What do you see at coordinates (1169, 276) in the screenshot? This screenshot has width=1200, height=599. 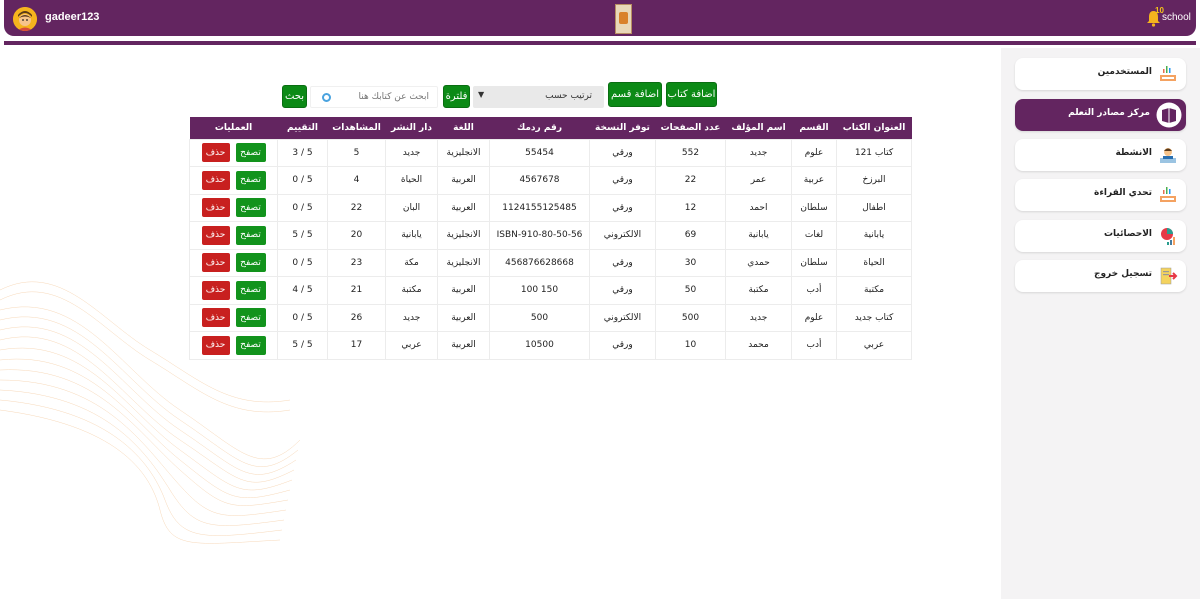 I see `logout-icon` at bounding box center [1169, 276].